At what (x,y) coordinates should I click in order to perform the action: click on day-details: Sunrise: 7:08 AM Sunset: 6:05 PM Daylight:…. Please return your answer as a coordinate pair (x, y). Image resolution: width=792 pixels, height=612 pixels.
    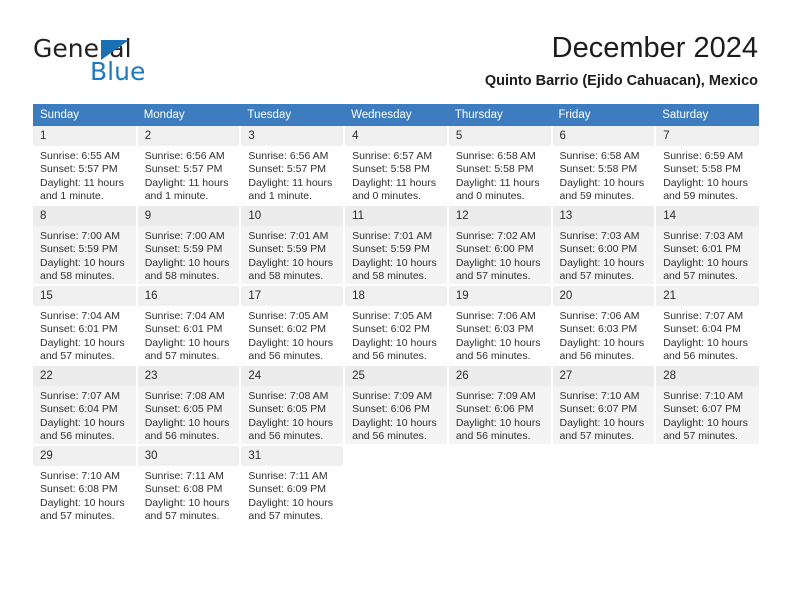
    Looking at the image, I should click on (292, 415).